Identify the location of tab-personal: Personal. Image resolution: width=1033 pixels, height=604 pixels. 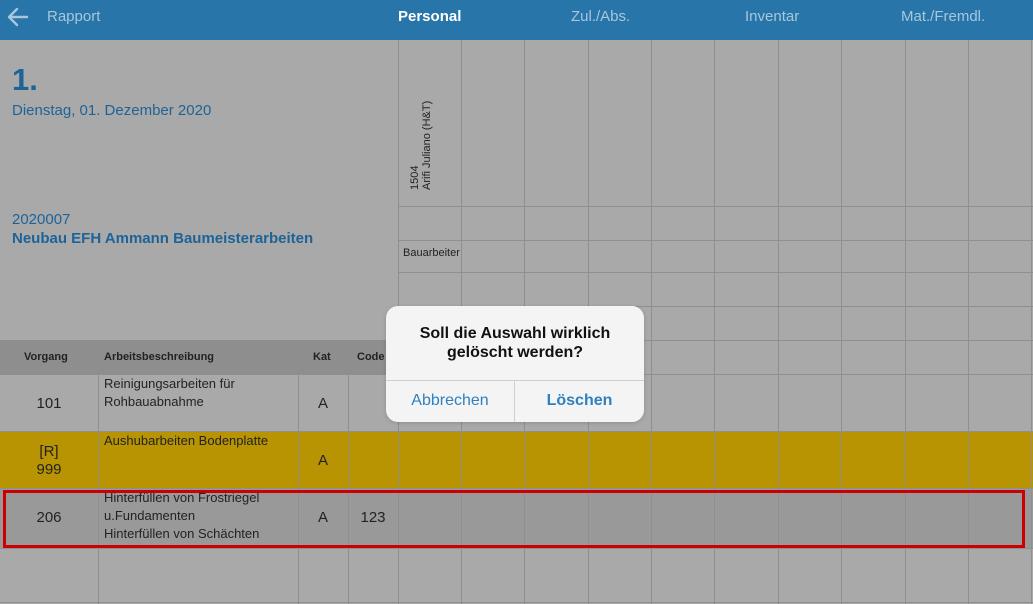
(429, 16).